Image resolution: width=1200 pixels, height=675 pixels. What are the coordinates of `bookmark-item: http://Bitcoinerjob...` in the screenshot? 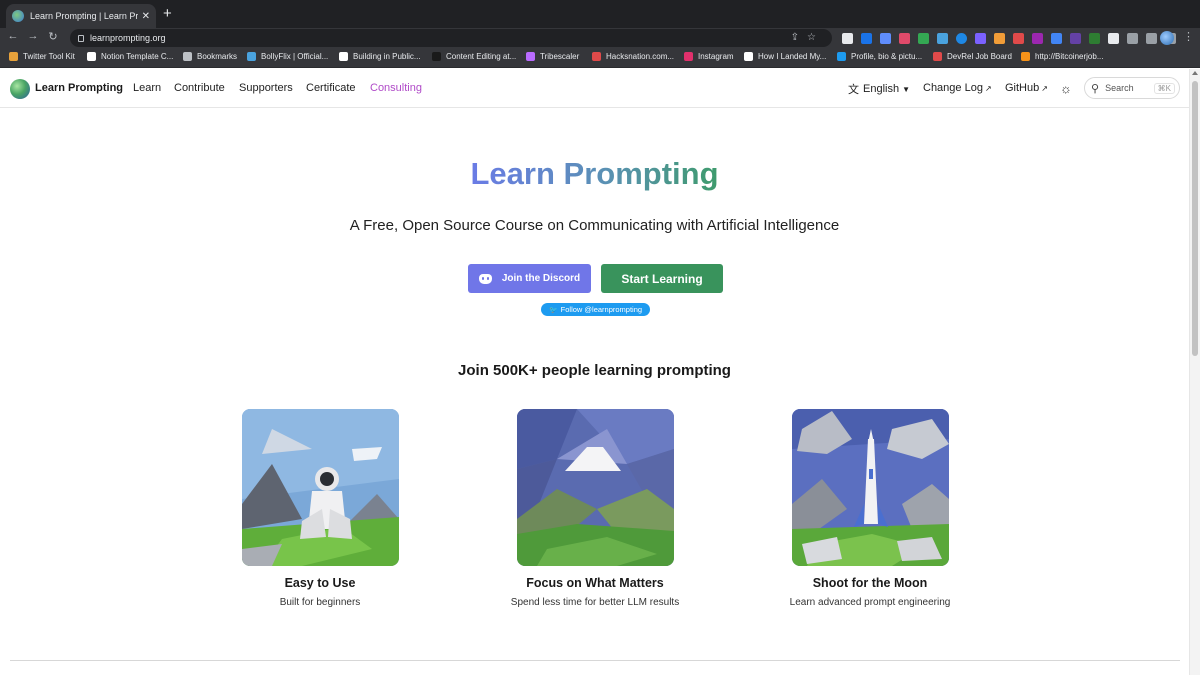 It's located at (1062, 56).